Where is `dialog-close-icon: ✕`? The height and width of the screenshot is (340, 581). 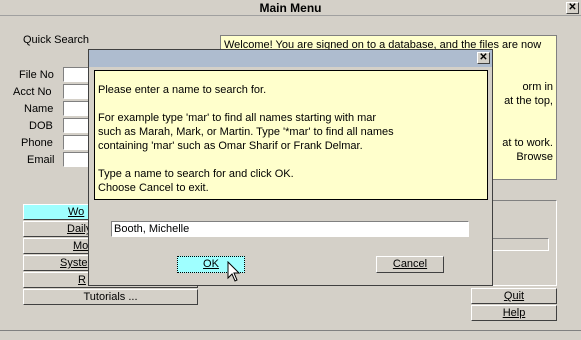 dialog-close-icon: ✕ is located at coordinates (483, 58).